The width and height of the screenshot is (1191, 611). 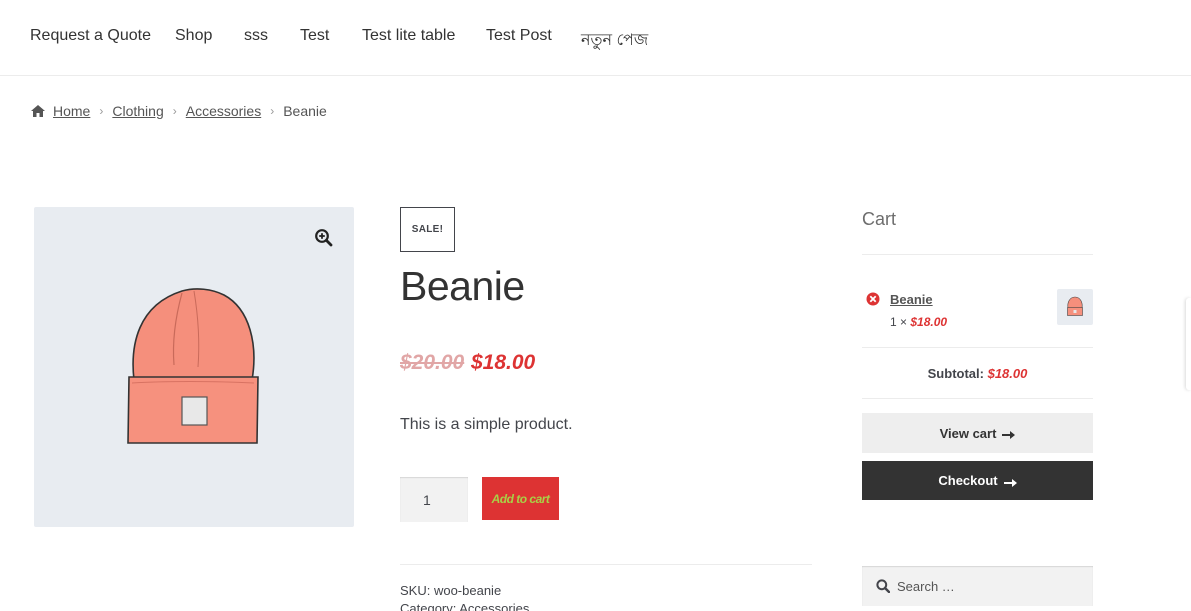 I want to click on breadcrumb-home-link: Home, so click(x=71, y=111).